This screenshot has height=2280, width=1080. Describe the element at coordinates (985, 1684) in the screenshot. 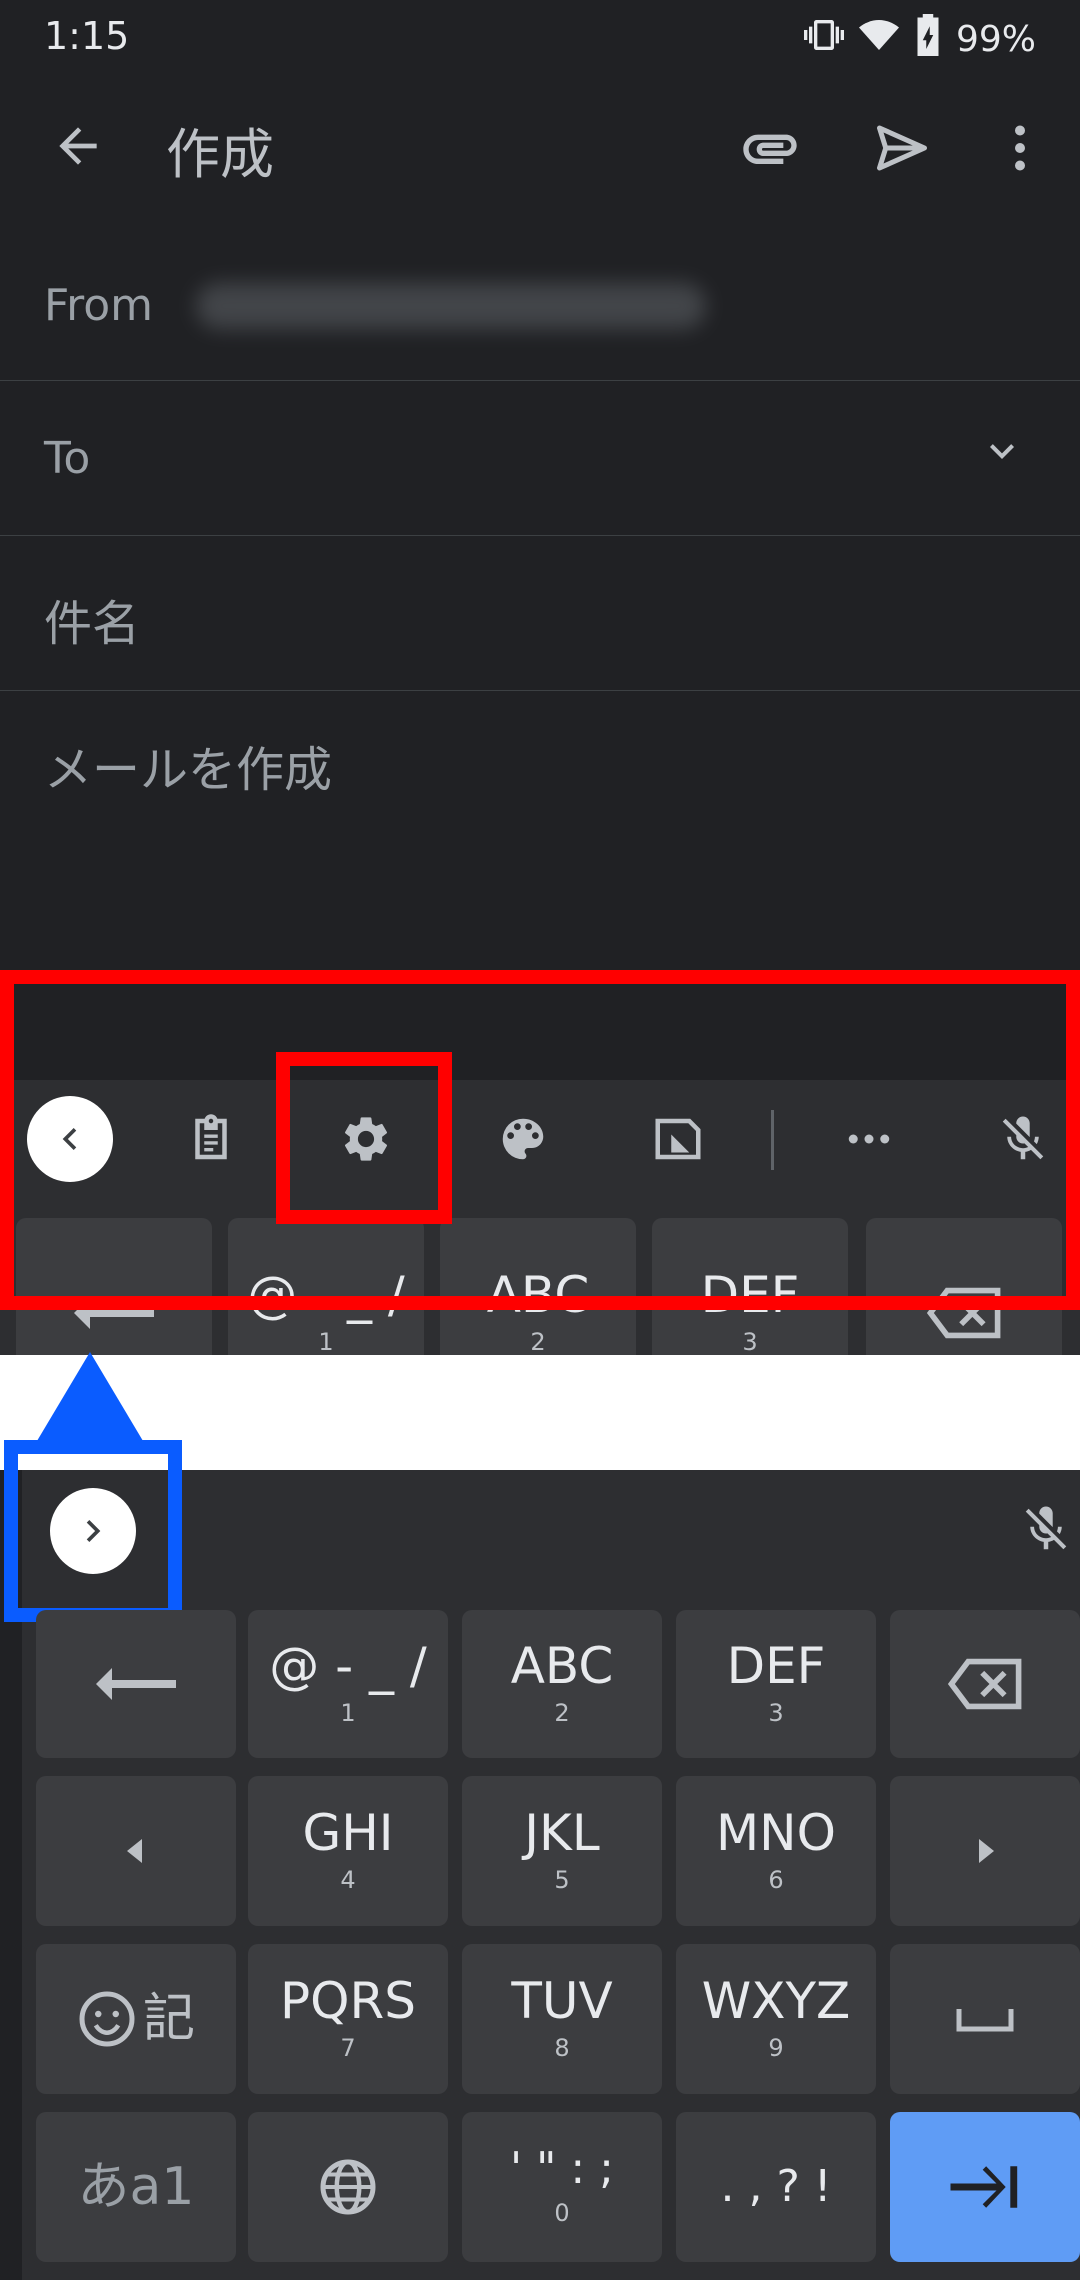

I see `backspace-key` at that location.